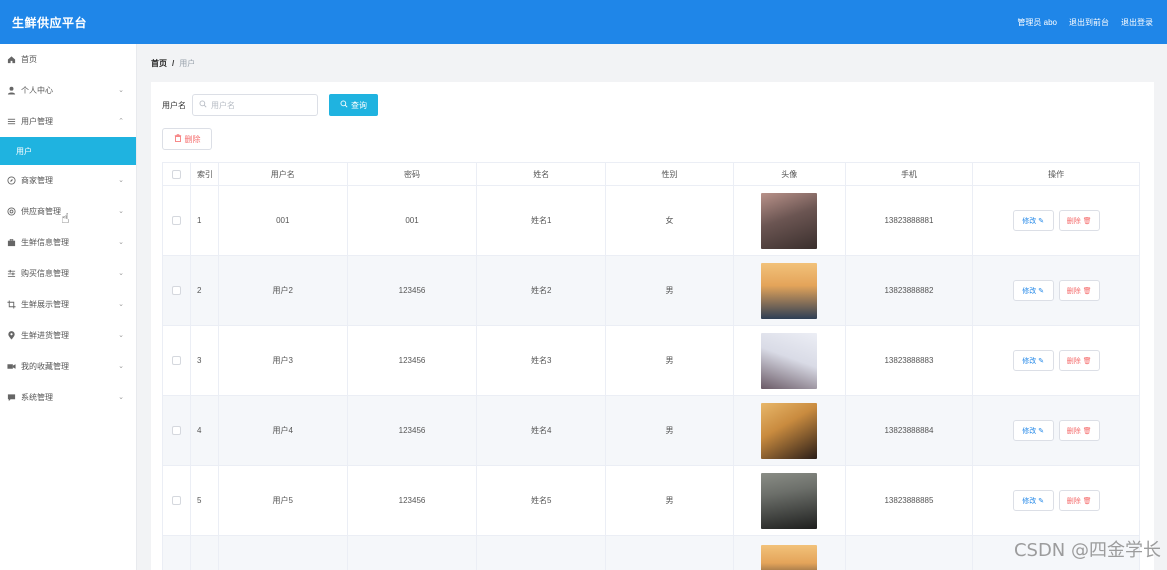  Describe the element at coordinates (910, 430) in the screenshot. I see `cell-phone: 13823888884` at that location.